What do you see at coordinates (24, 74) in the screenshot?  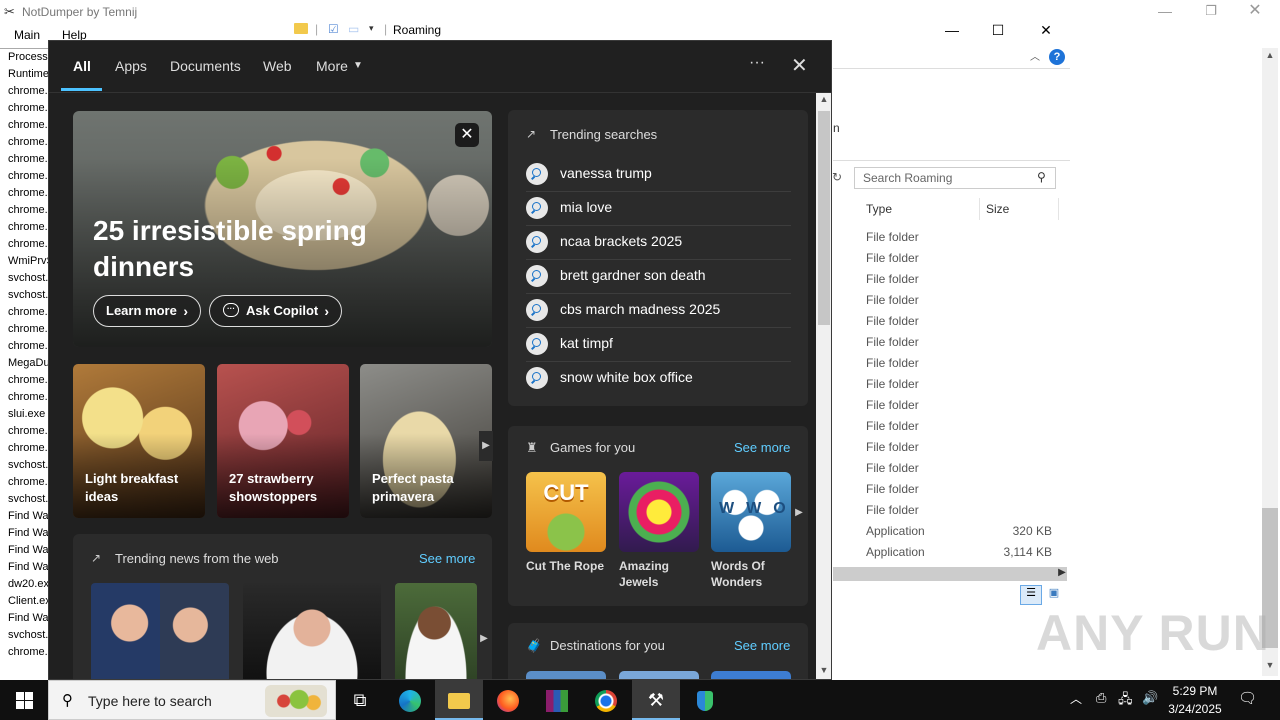 I see `process-row: Runtime` at bounding box center [24, 74].